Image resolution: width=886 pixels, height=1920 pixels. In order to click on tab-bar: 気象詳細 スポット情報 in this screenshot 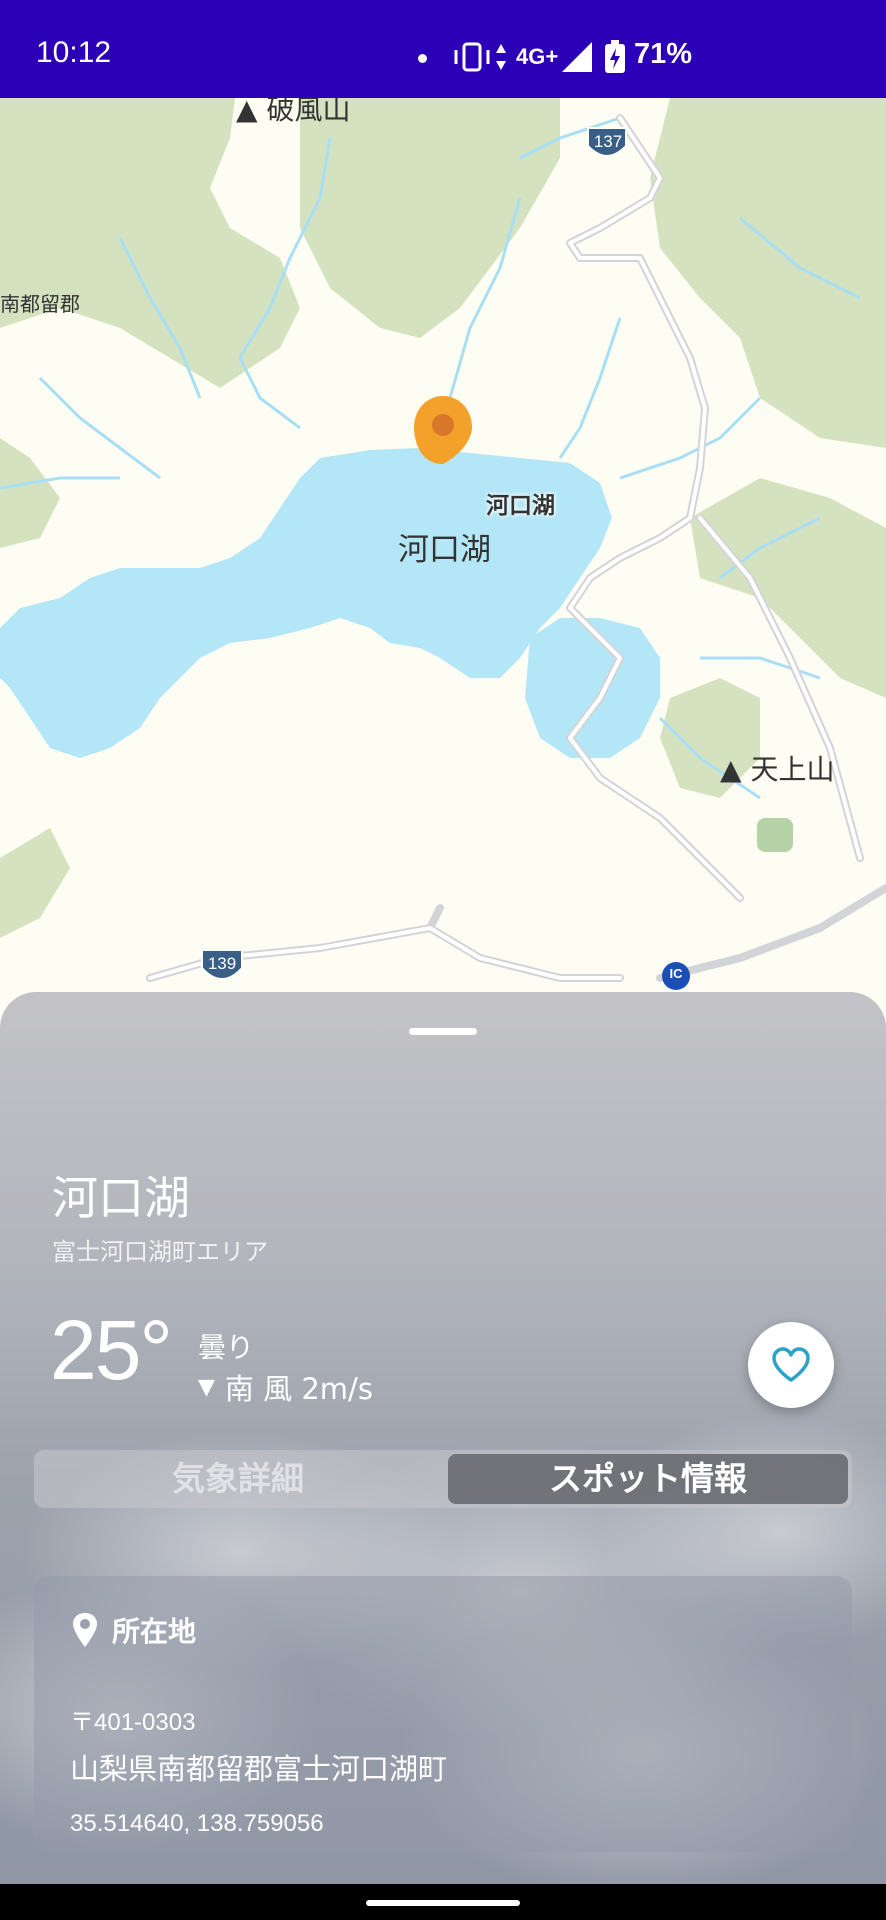, I will do `click(443, 1479)`.